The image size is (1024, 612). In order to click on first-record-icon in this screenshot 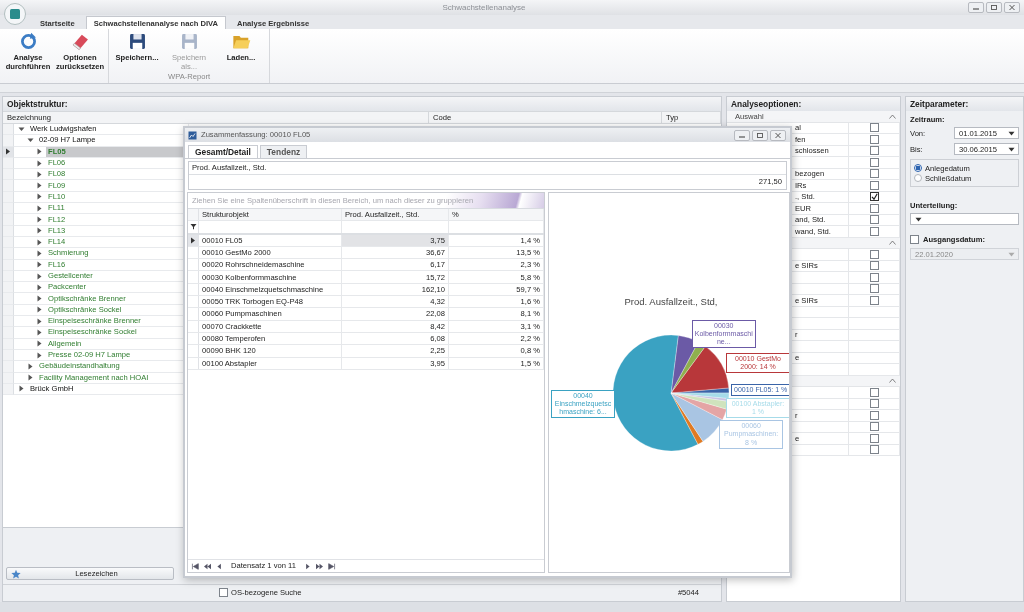, I will do `click(195, 566)`.